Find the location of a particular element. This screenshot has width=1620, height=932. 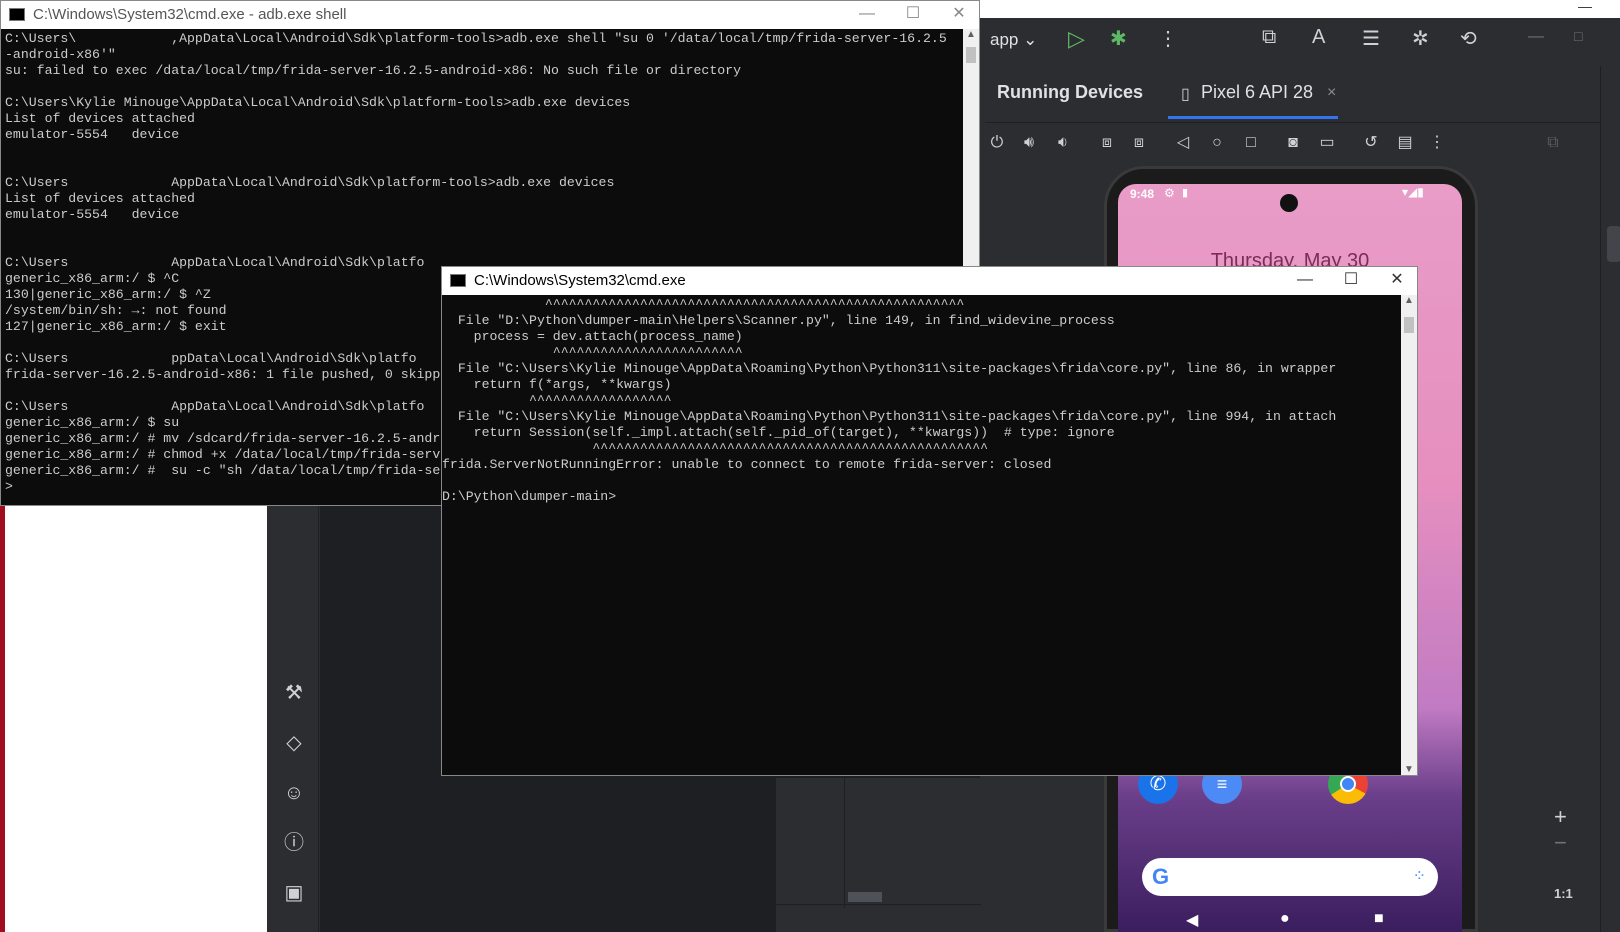

run-config-select: app ⌄ is located at coordinates (1013, 40).